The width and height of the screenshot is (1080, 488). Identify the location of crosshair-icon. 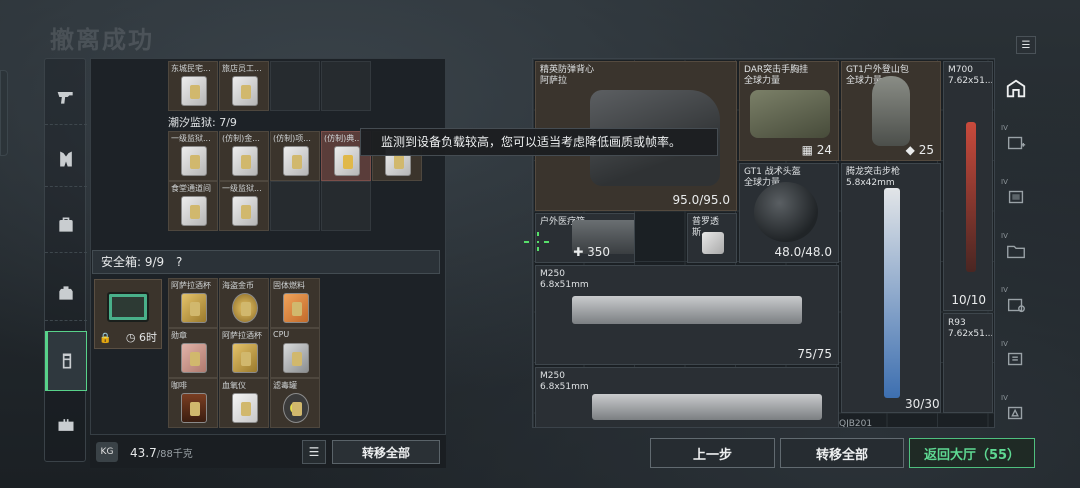
(536, 241).